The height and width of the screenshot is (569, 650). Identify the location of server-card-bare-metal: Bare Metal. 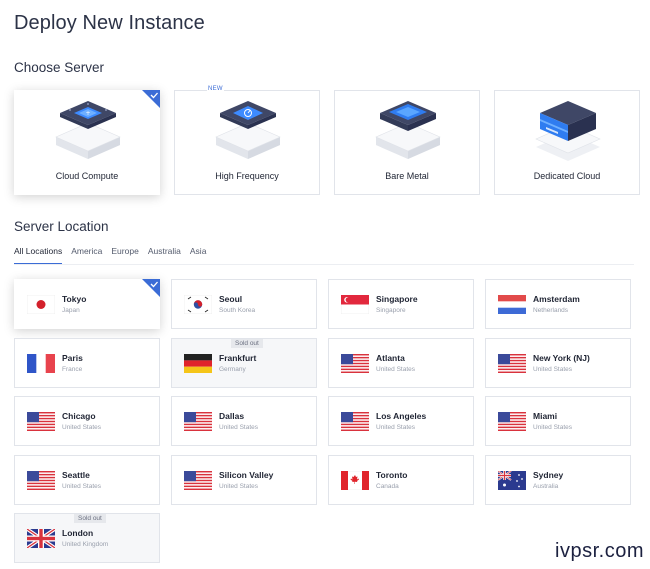
(407, 142).